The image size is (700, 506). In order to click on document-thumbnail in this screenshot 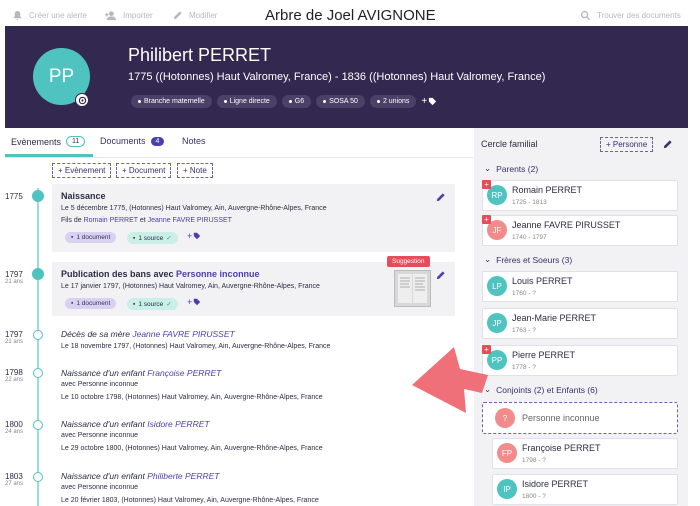, I will do `click(412, 288)`.